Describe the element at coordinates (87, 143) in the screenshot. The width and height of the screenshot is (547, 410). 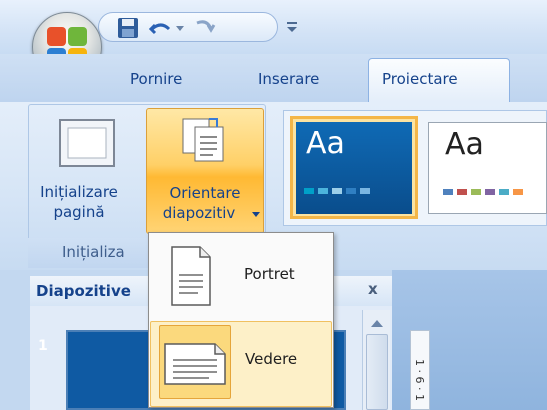
I see `page-setup-icon` at that location.